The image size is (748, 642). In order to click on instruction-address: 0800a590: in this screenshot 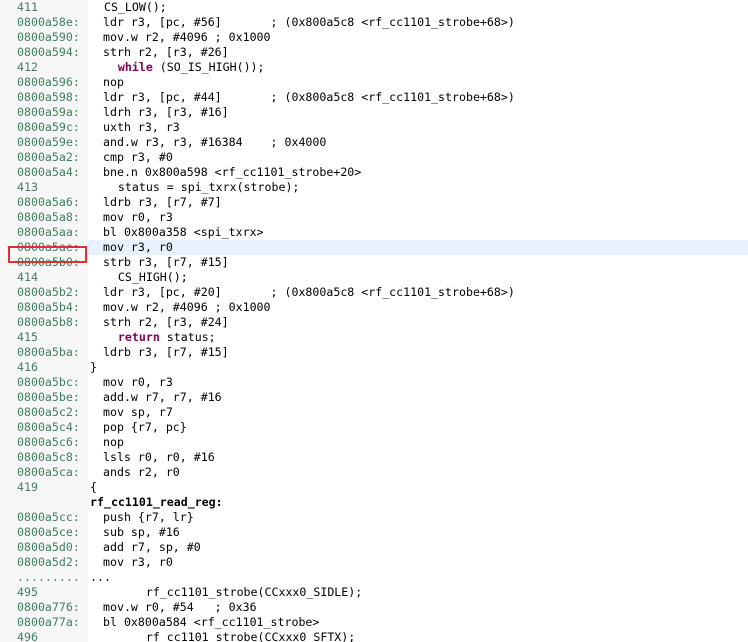, I will do `click(48, 37)`.